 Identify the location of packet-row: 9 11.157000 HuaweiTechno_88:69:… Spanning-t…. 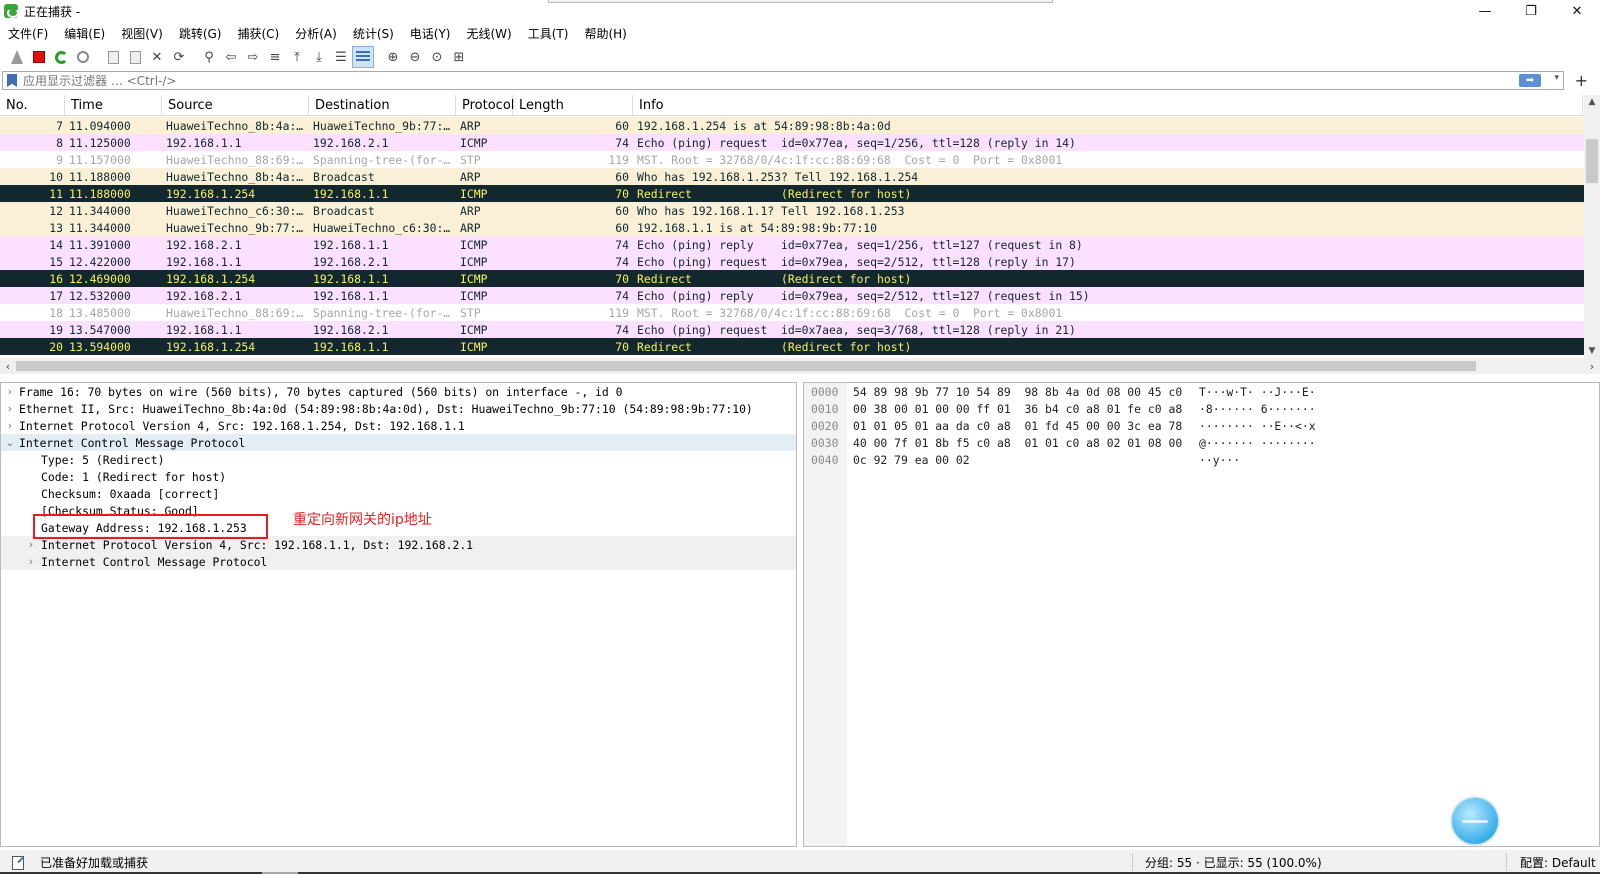
(792, 159).